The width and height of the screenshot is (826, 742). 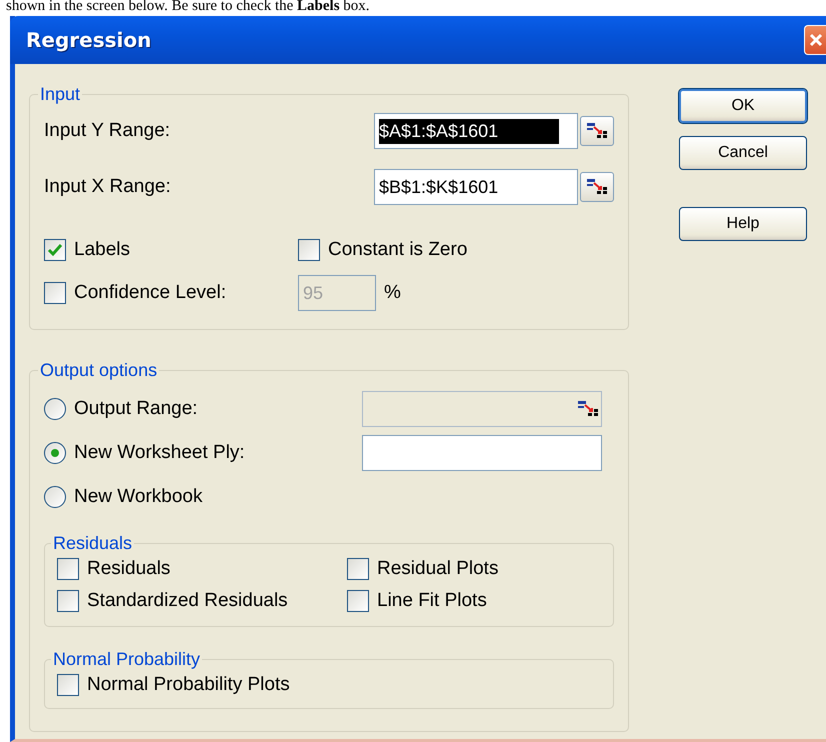 I want to click on checkbox-label: Residuals, so click(x=128, y=569).